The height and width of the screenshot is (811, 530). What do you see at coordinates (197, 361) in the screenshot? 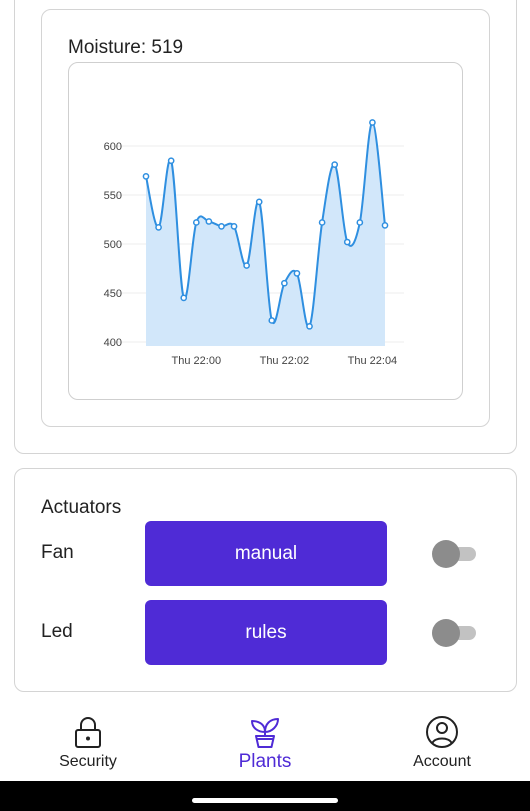
I see `x-tick-label: Thu 22:00` at bounding box center [197, 361].